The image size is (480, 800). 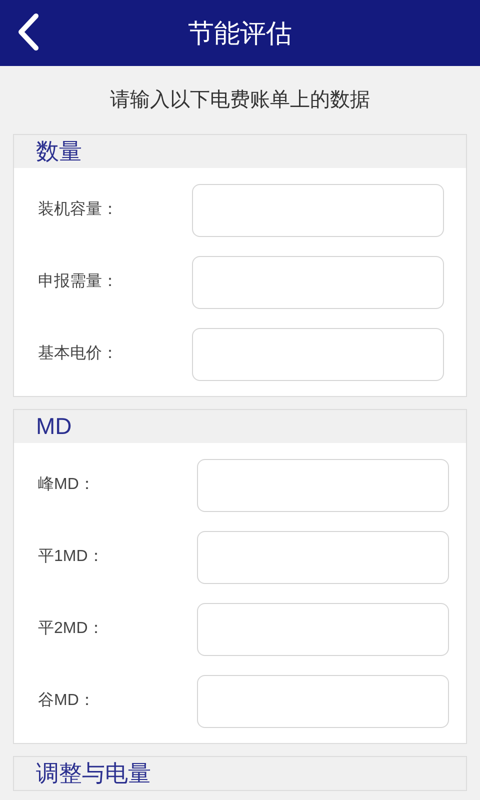 What do you see at coordinates (78, 282) in the screenshot?
I see `field-label: 申报需量：` at bounding box center [78, 282].